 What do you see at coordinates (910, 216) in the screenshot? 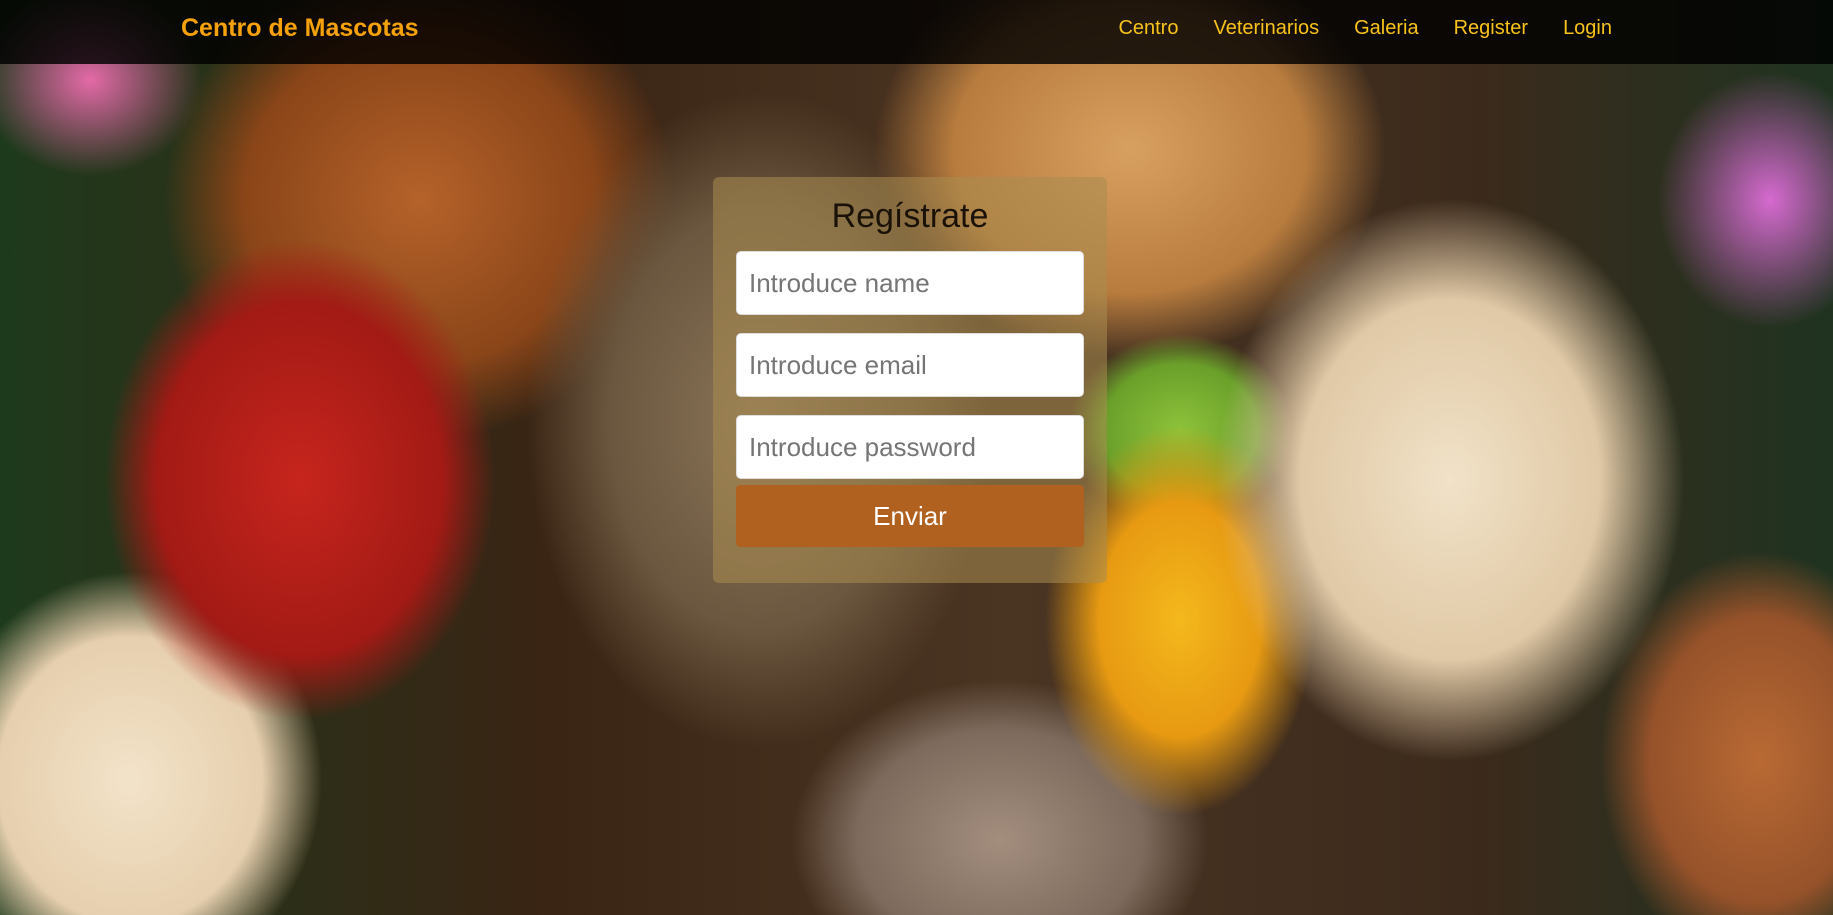
I see `form-title: Regístrate` at bounding box center [910, 216].